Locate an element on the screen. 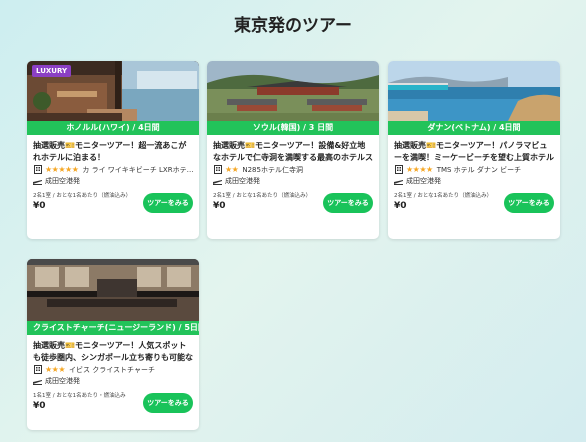  tour-photo-christchurch is located at coordinates (113, 290).